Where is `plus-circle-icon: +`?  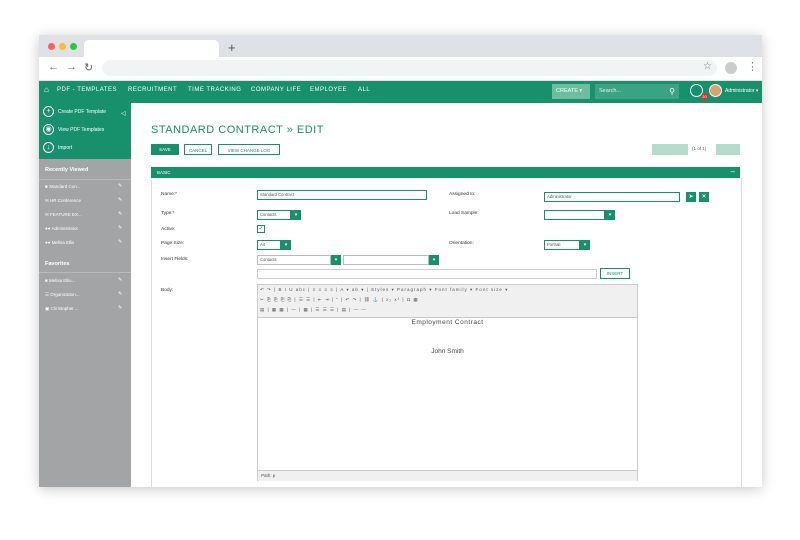
plus-circle-icon: + is located at coordinates (48, 111).